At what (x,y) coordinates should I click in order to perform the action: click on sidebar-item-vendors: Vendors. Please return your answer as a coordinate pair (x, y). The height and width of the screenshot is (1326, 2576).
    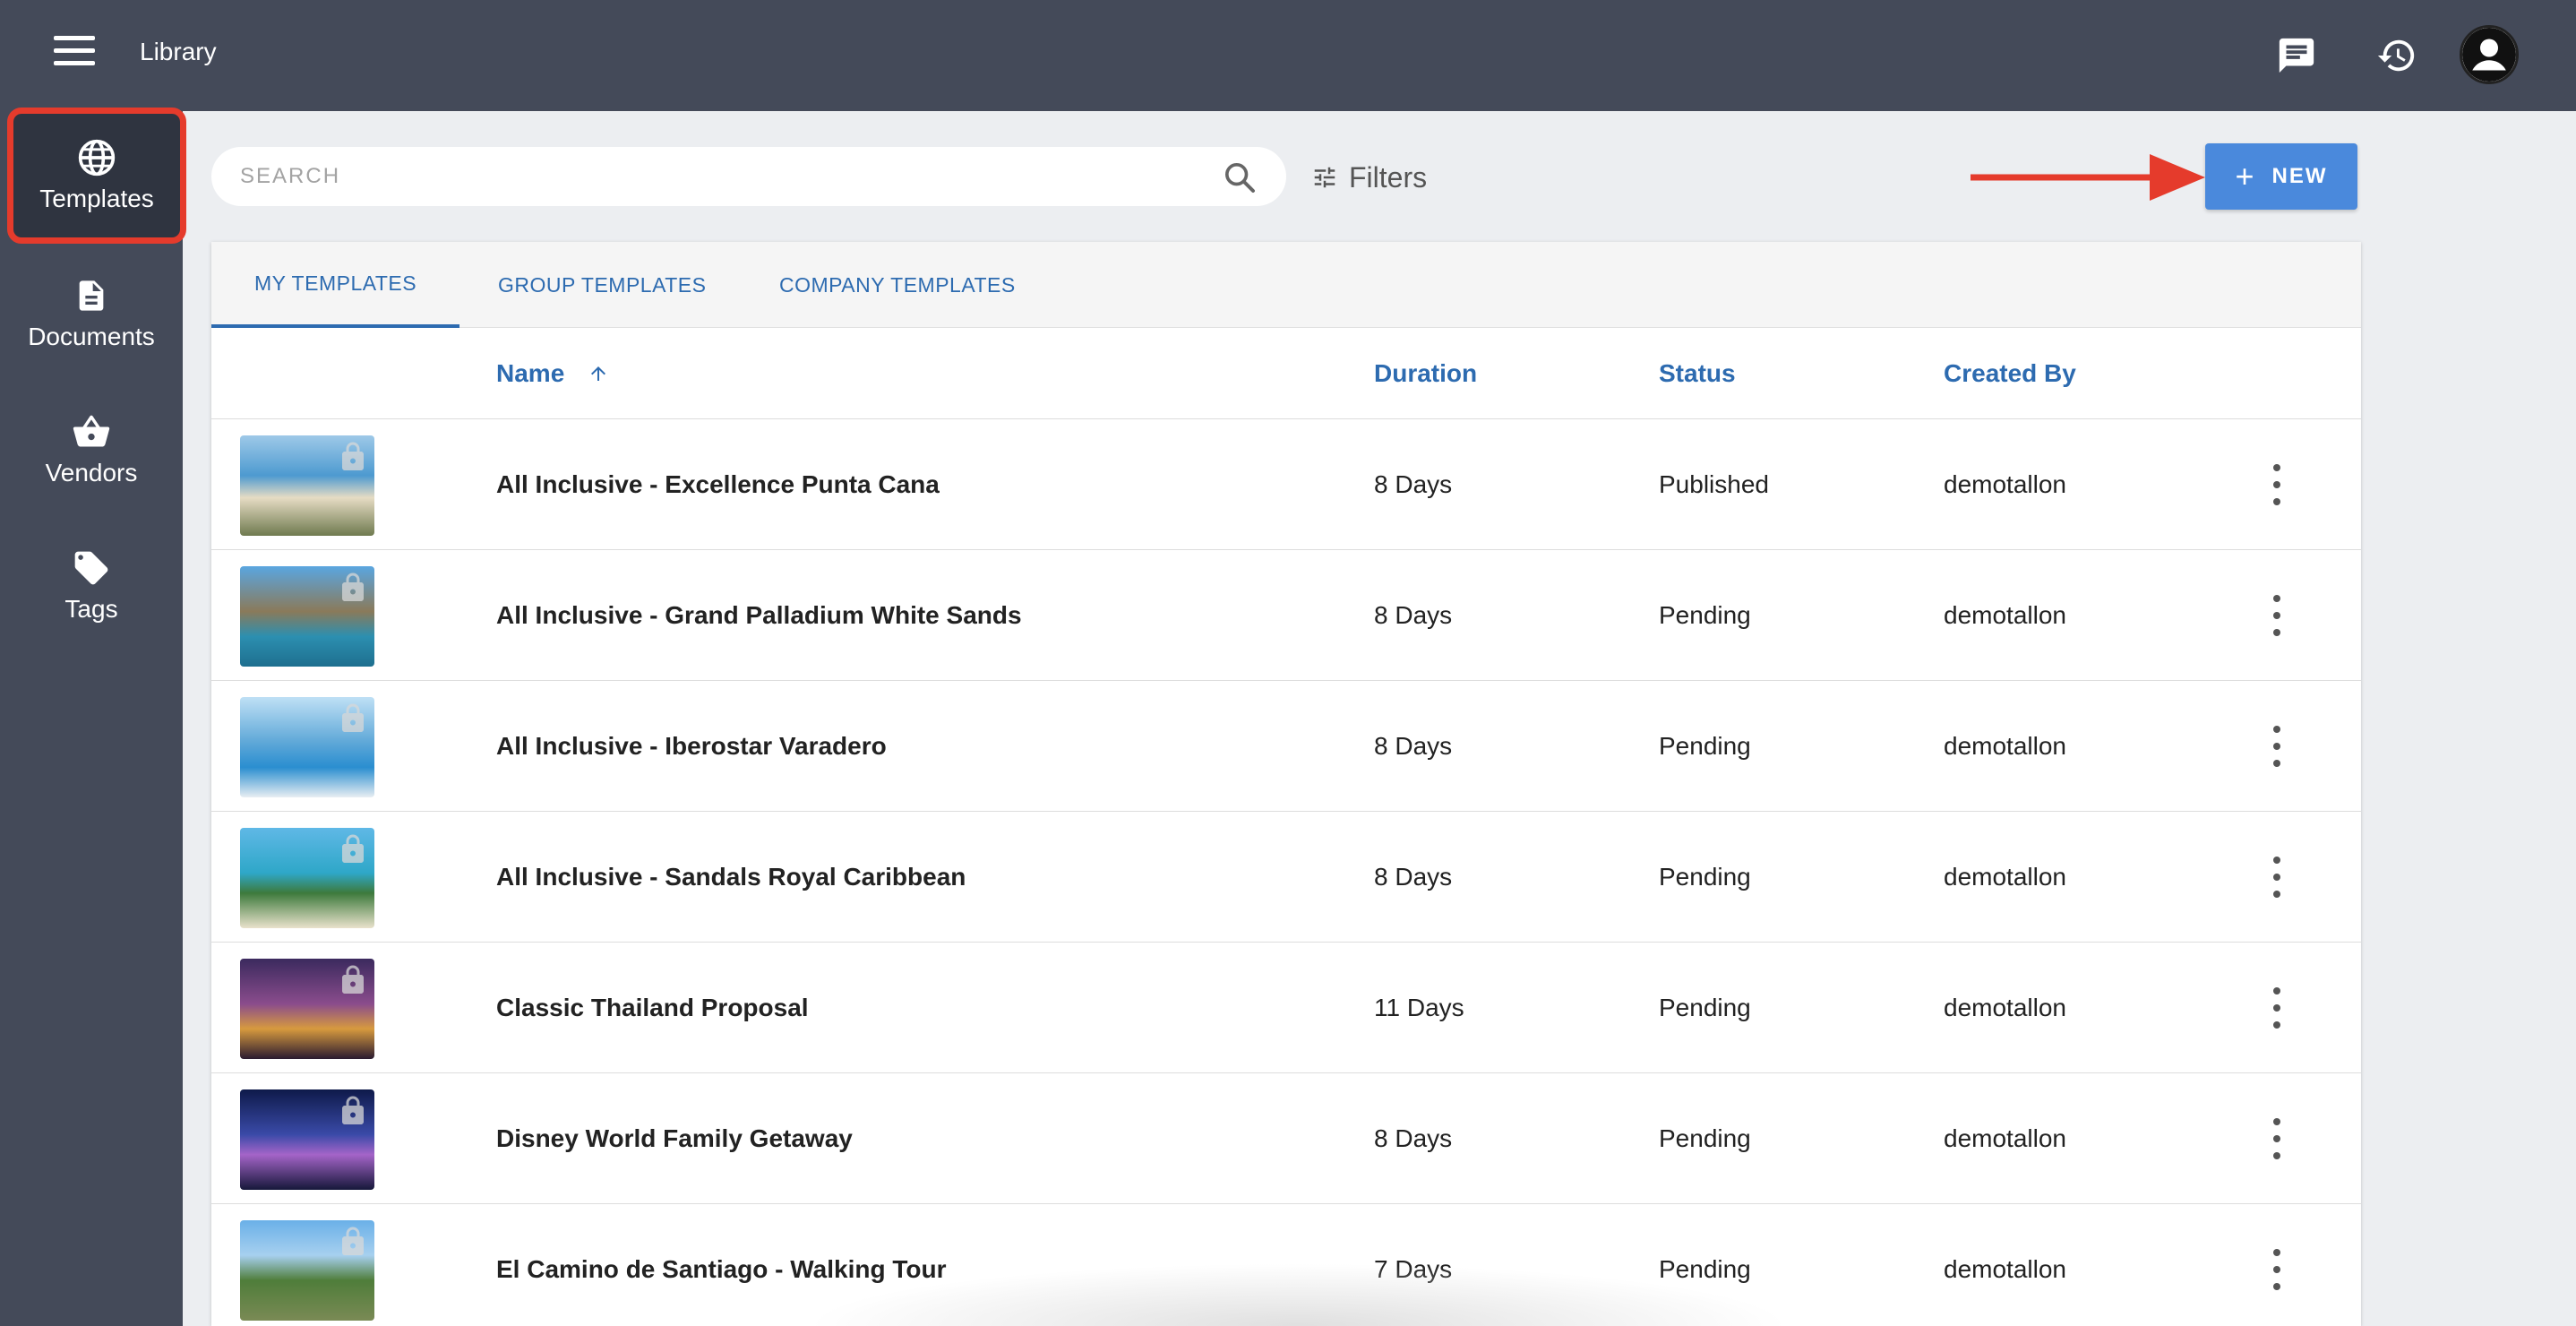
    Looking at the image, I should click on (91, 449).